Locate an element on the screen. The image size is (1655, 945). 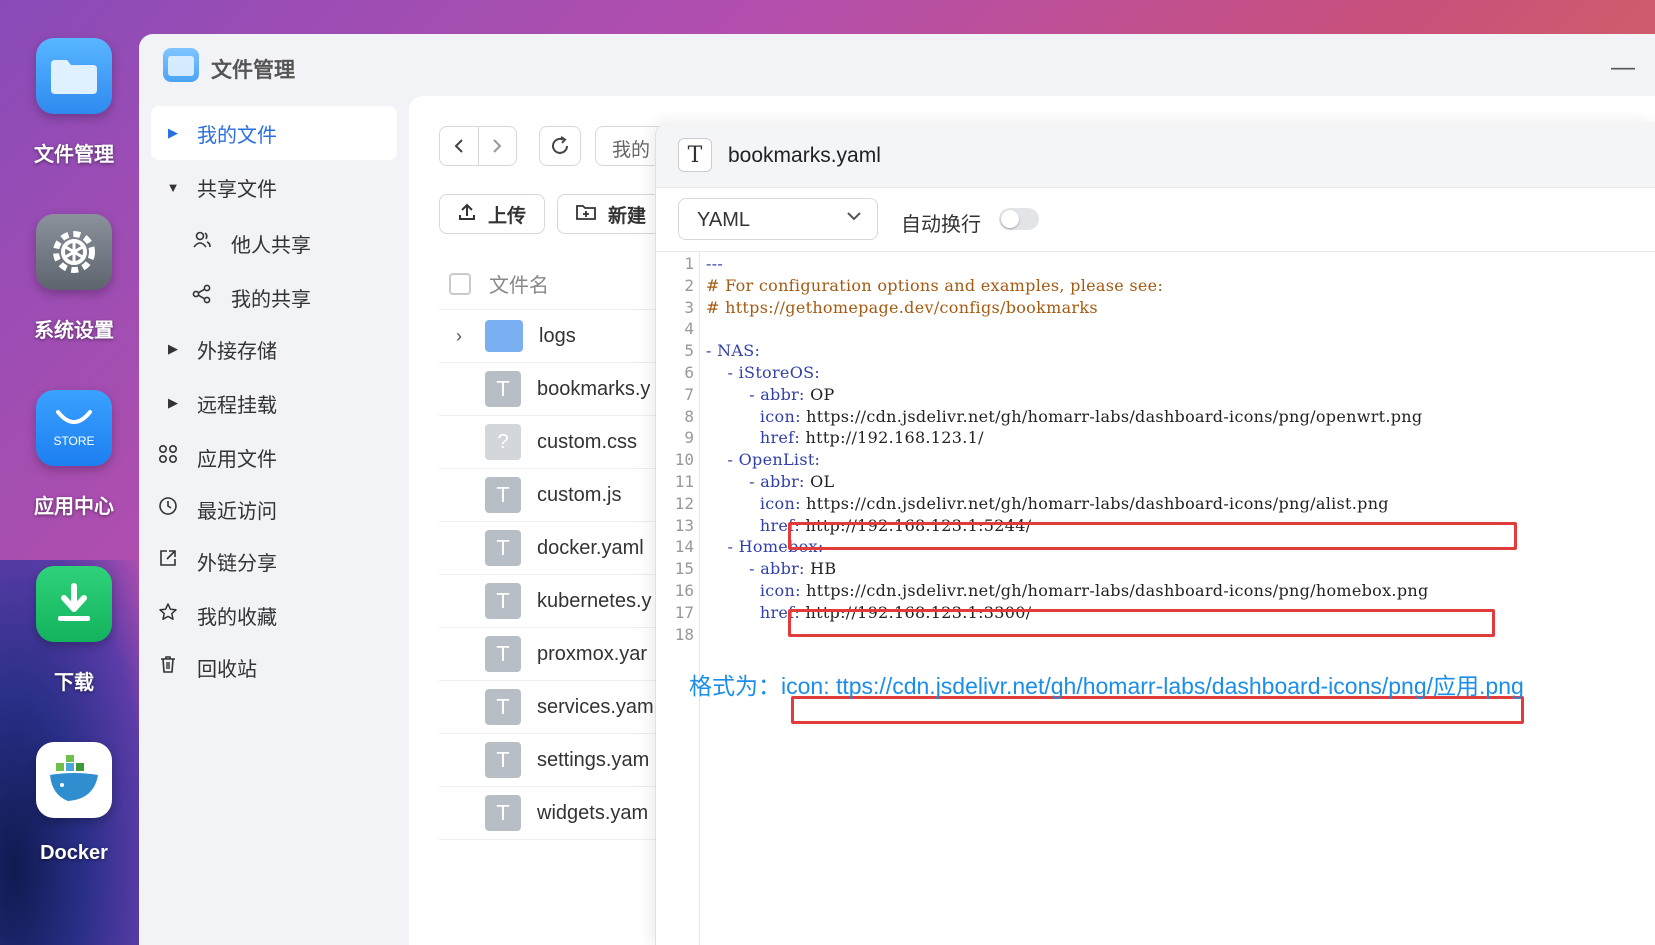
dock-label: 下载 is located at coordinates (74, 683).